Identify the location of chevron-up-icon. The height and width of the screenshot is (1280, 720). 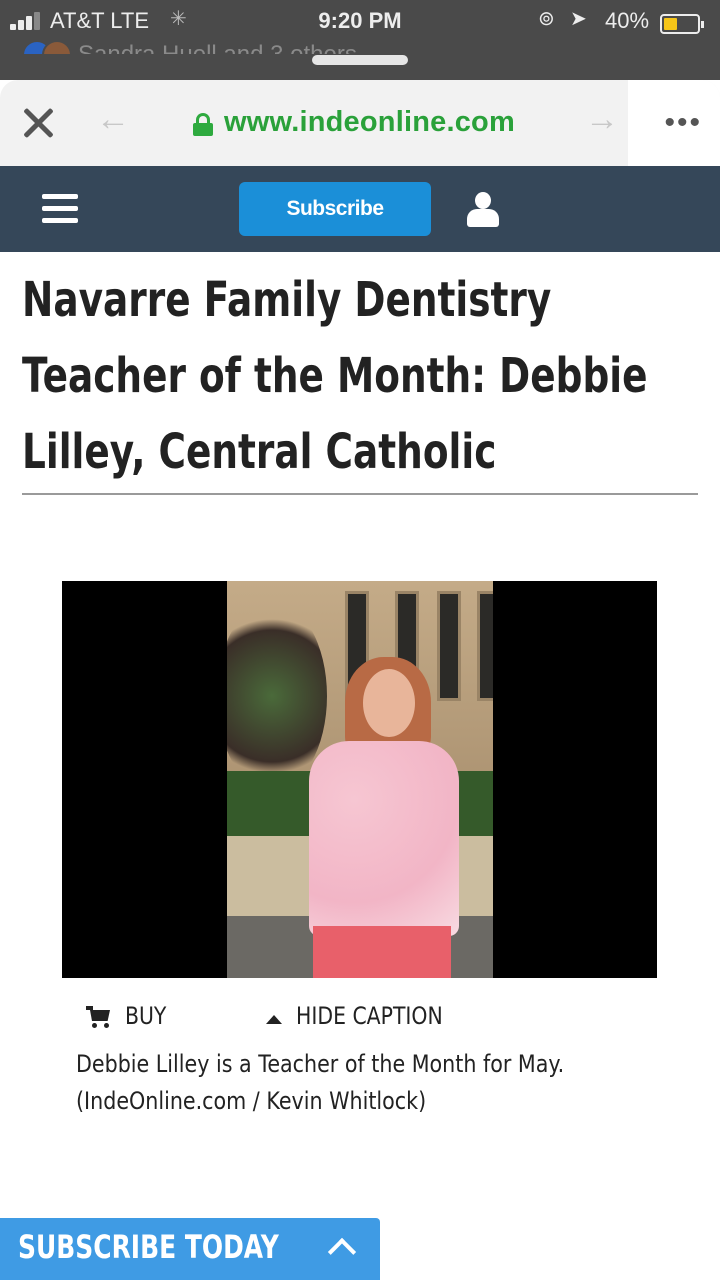
(342, 1252).